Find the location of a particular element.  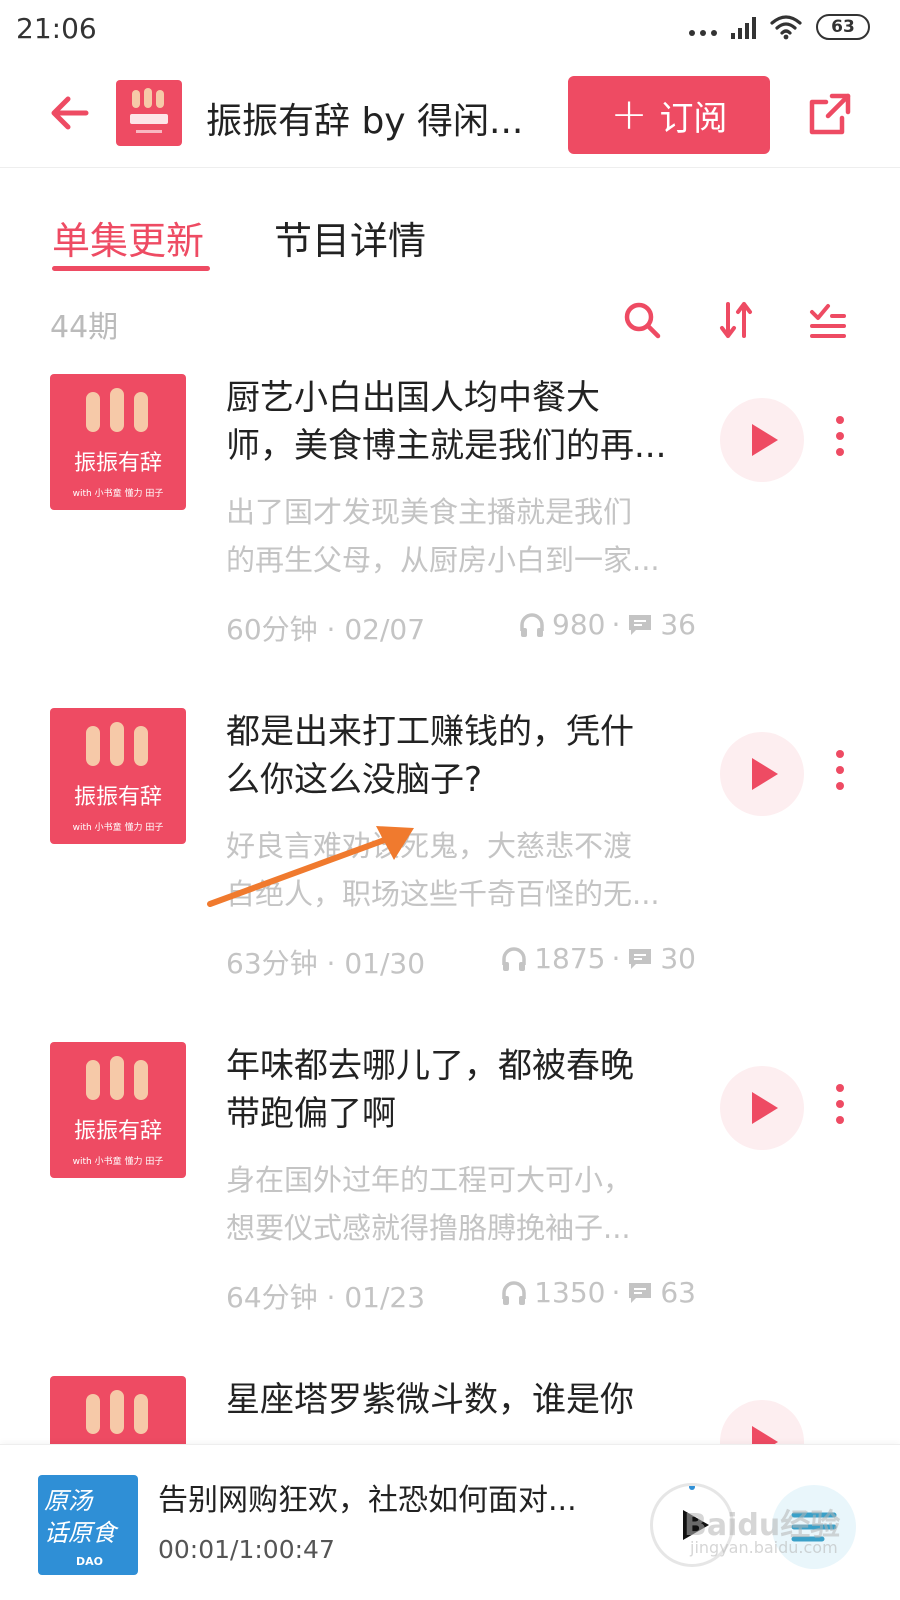

status-time: 21:06 is located at coordinates (56, 28).